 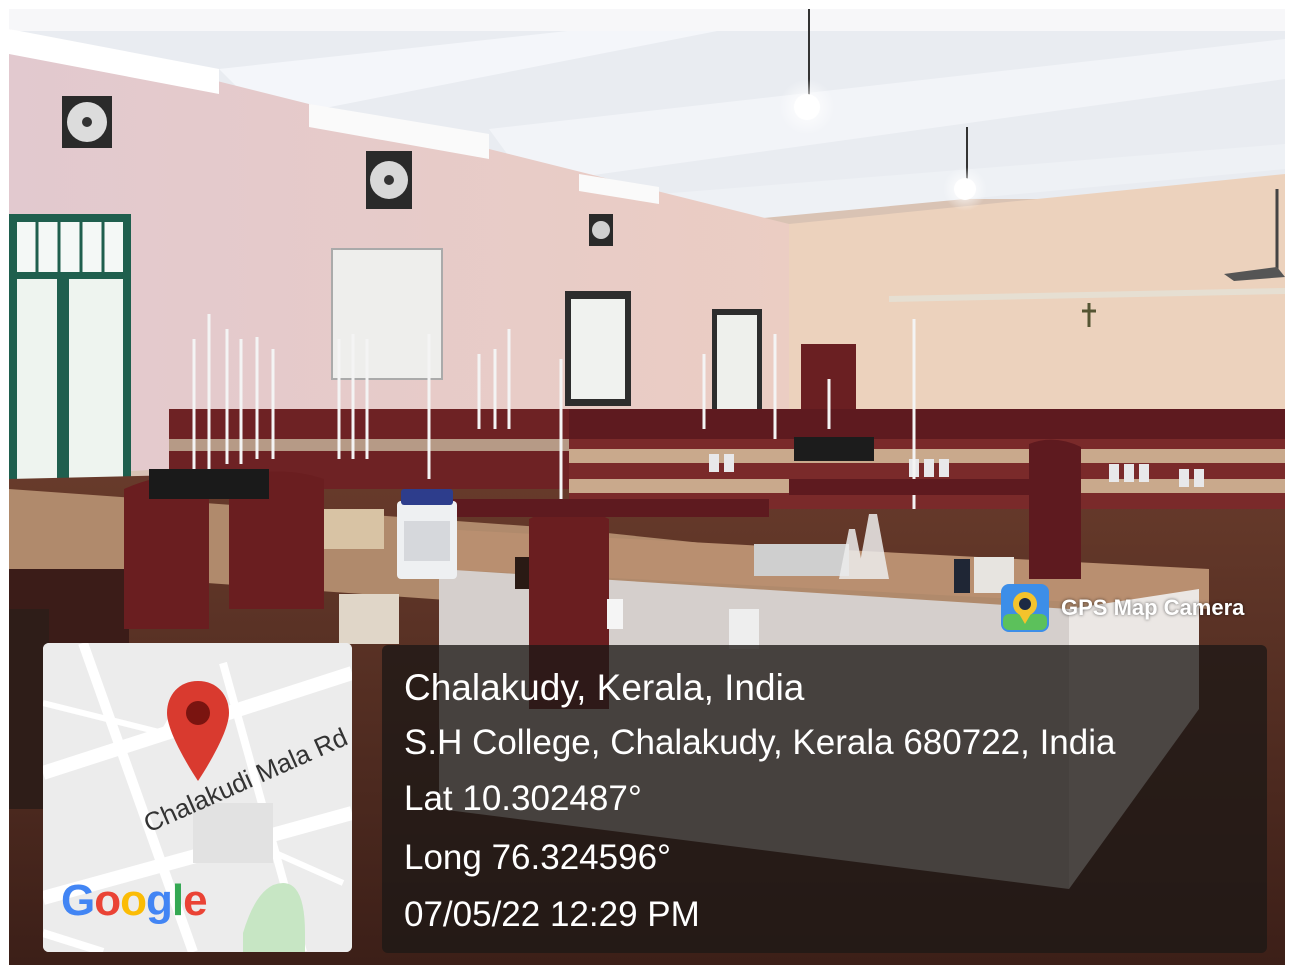 What do you see at coordinates (427, 534) in the screenshot?
I see `reagent-jar` at bounding box center [427, 534].